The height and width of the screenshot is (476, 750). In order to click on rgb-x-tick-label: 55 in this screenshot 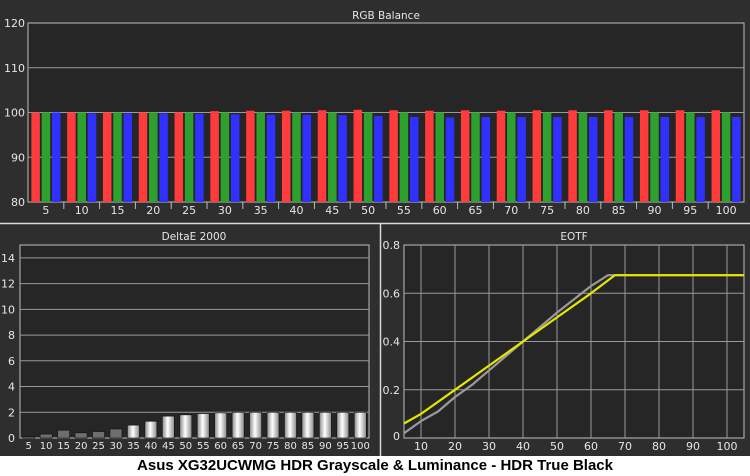, I will do `click(404, 210)`.